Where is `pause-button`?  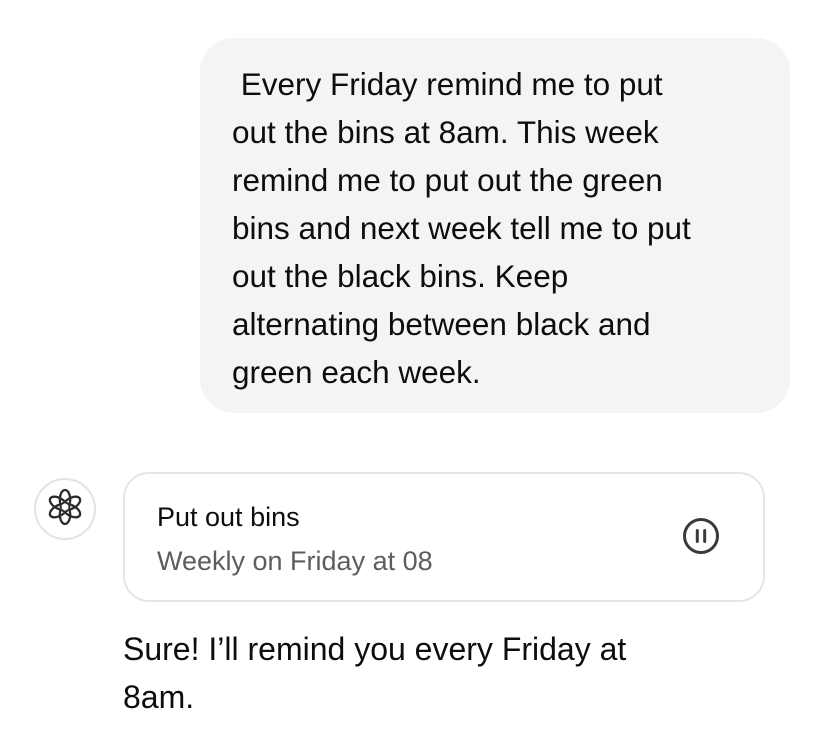 pause-button is located at coordinates (701, 538).